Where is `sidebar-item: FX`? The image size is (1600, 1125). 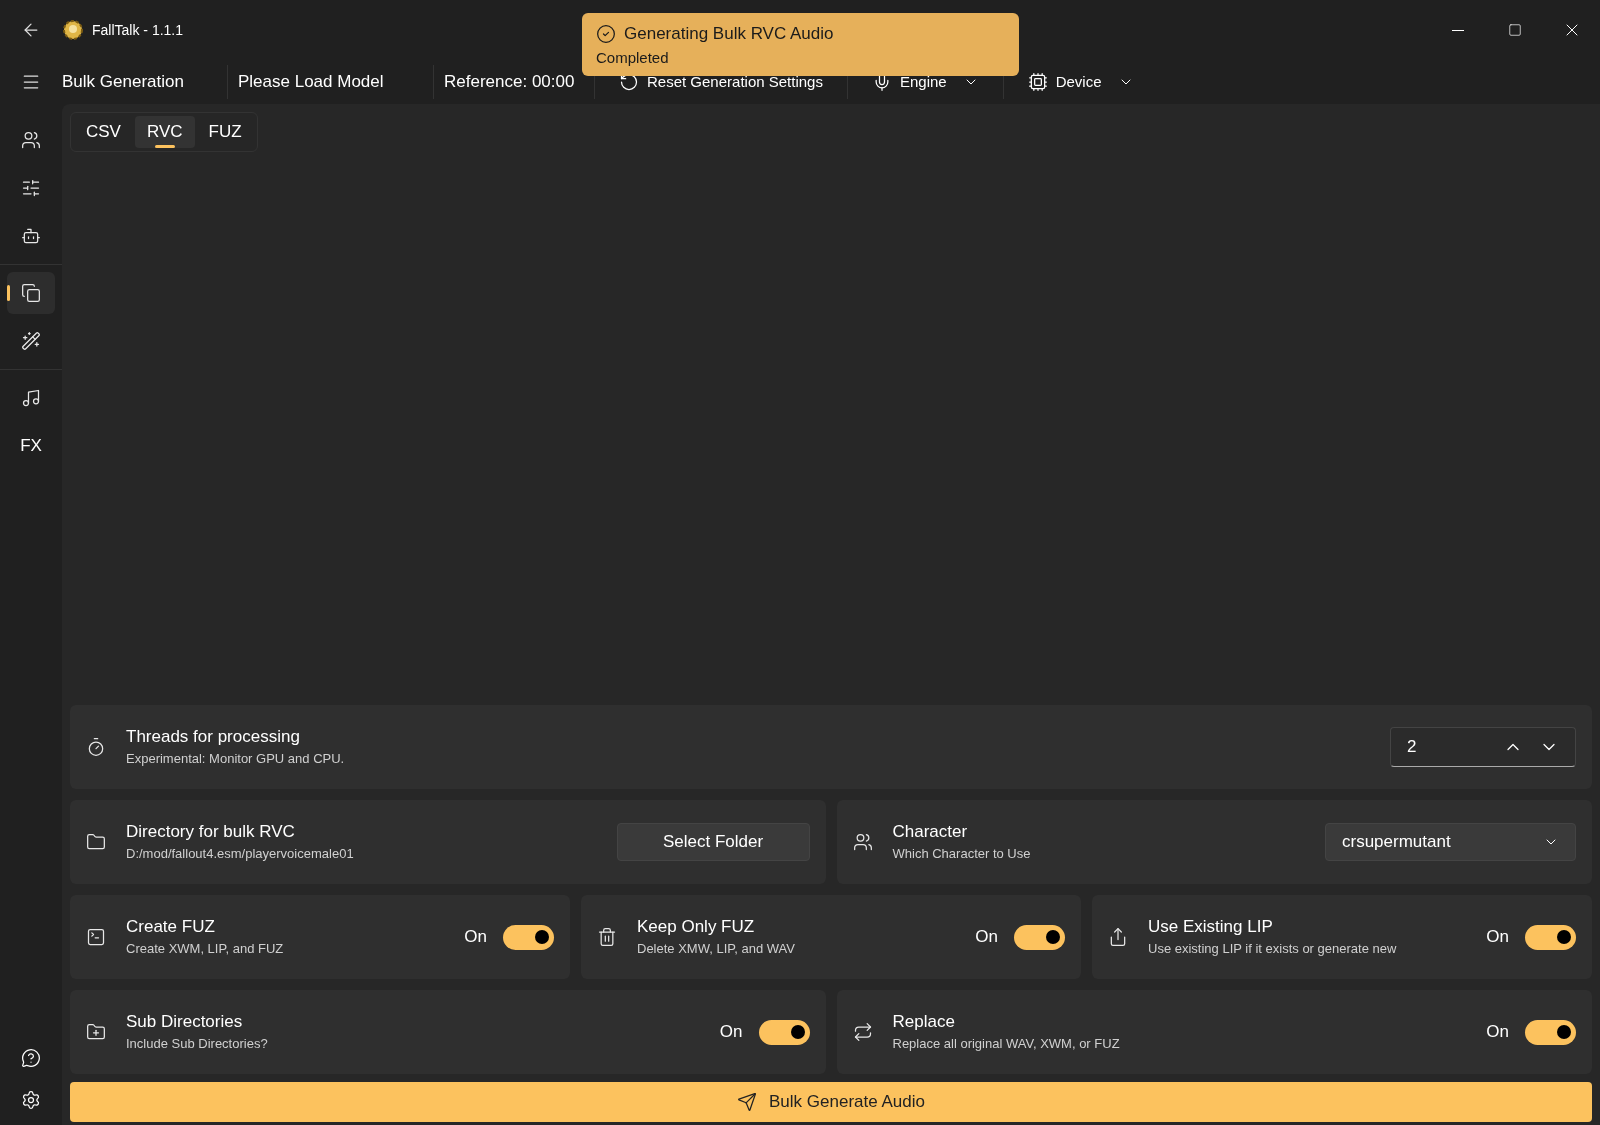
sidebar-item: FX is located at coordinates (31, 446).